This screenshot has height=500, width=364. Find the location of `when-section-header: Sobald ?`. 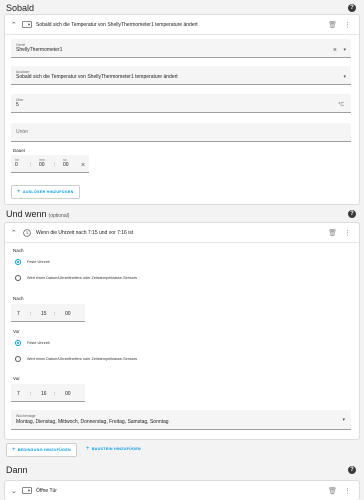

when-section-header: Sobald ? is located at coordinates (181, 8).